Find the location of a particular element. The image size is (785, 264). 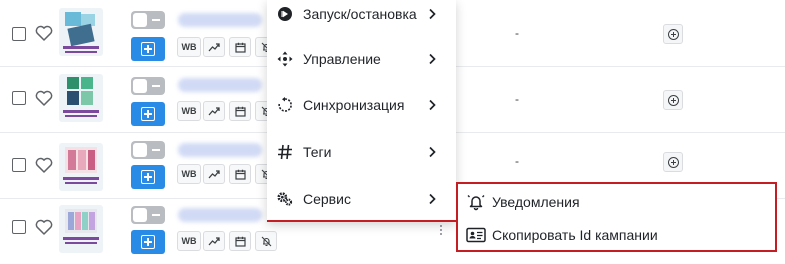

sync-icon is located at coordinates (285, 105).